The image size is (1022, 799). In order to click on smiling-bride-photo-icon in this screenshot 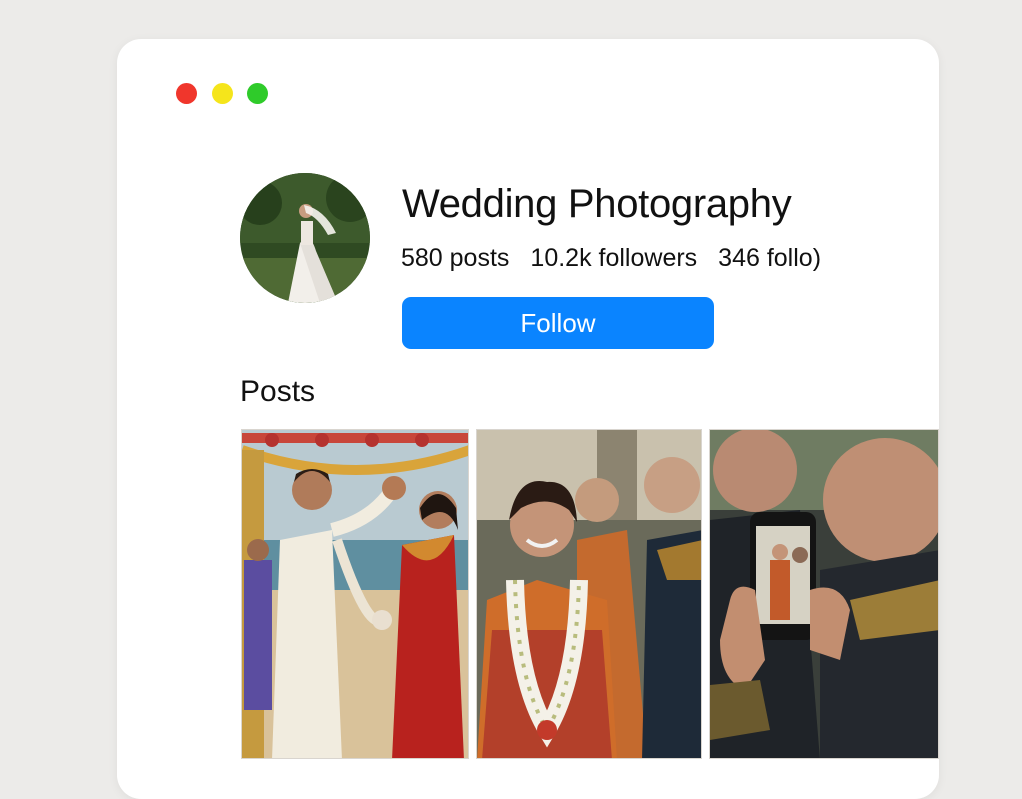, I will do `click(589, 594)`.